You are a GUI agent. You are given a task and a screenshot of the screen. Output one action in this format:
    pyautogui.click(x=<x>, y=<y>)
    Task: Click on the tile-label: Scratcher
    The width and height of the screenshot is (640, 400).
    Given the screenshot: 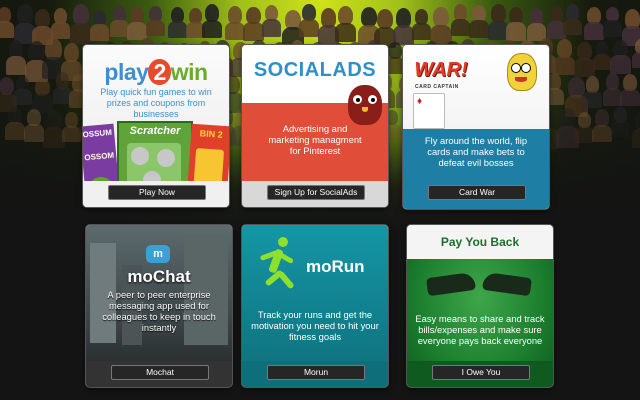 What is the action you would take?
    pyautogui.click(x=155, y=131)
    